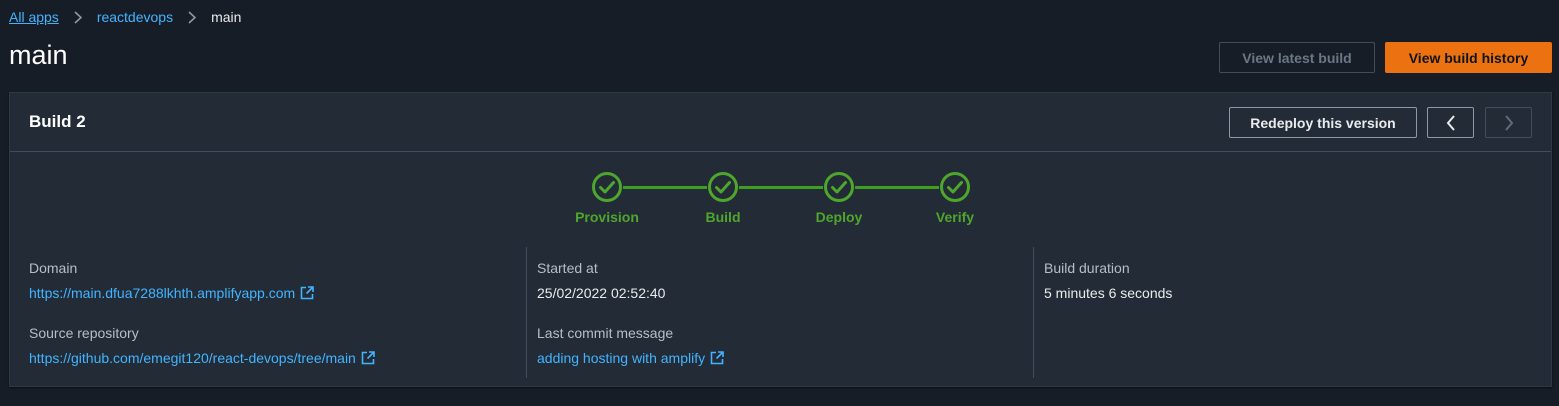 This screenshot has width=1559, height=406. Describe the element at coordinates (1468, 57) in the screenshot. I see `view-build-history-button: View build history` at that location.